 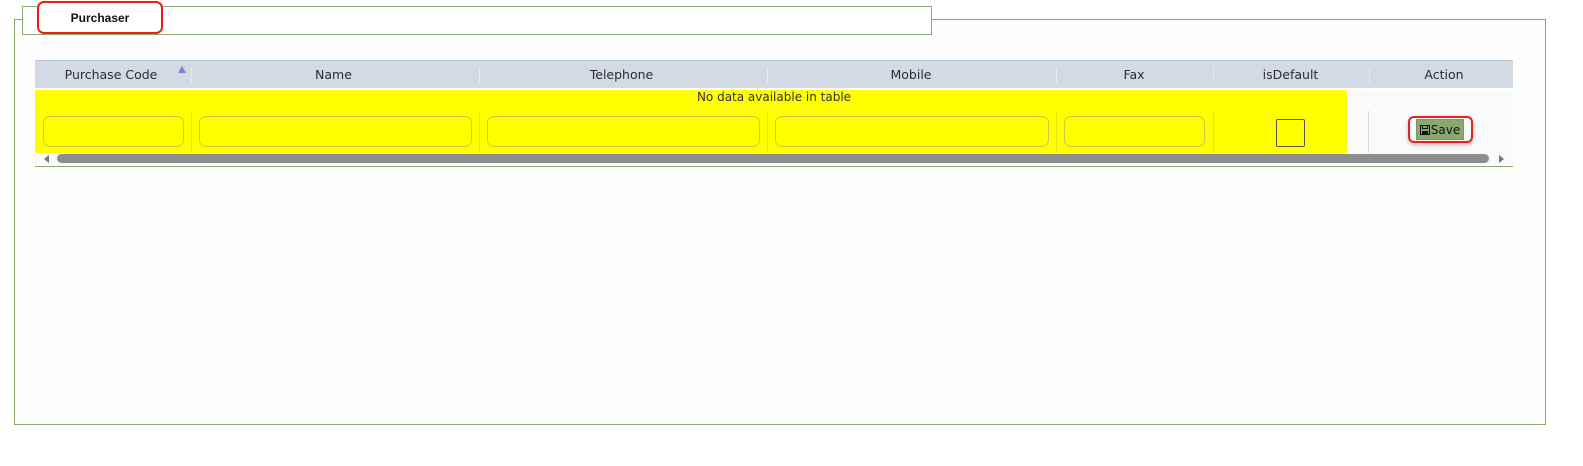 What do you see at coordinates (46, 159) in the screenshot?
I see `scroll-left-arrow-icon` at bounding box center [46, 159].